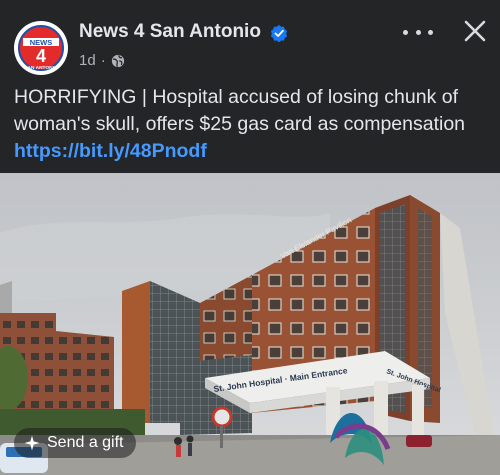 The height and width of the screenshot is (475, 500). I want to click on svg-text: 4, so click(41, 56).